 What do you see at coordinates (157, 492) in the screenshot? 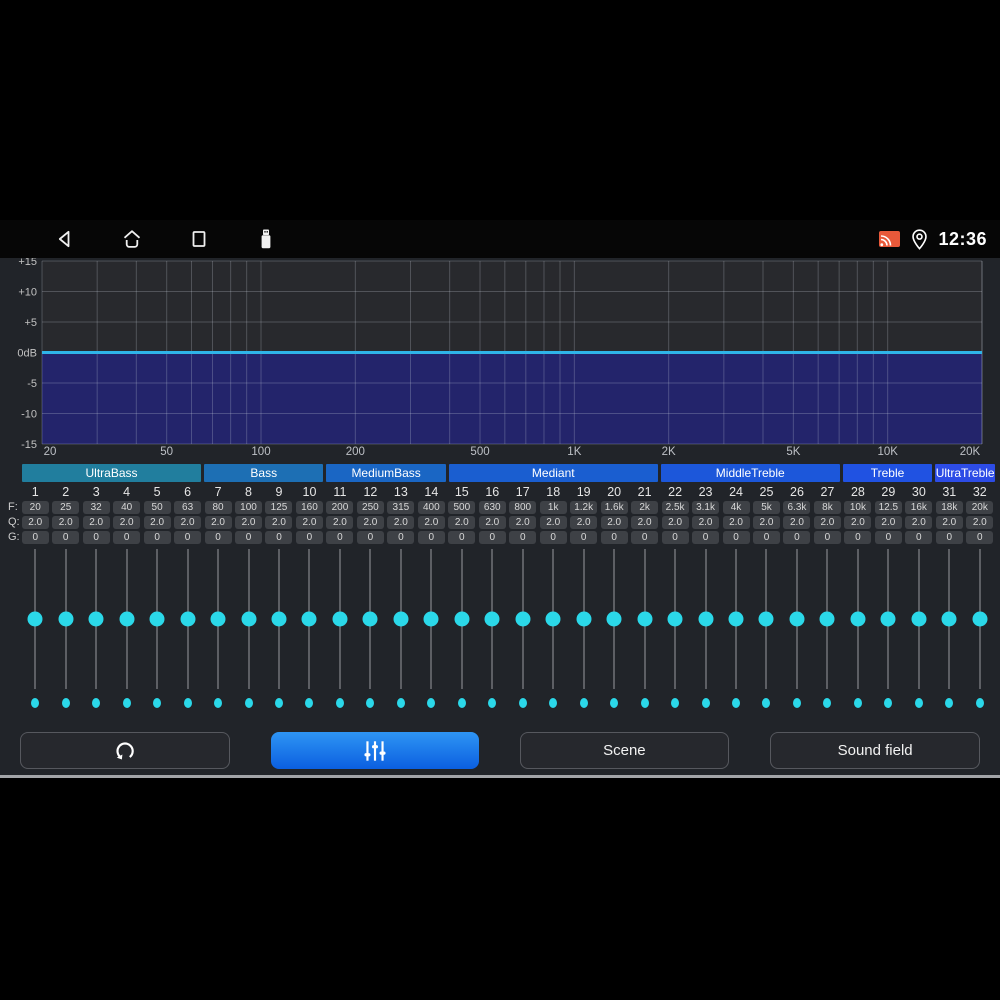
I see `band-number: 5` at bounding box center [157, 492].